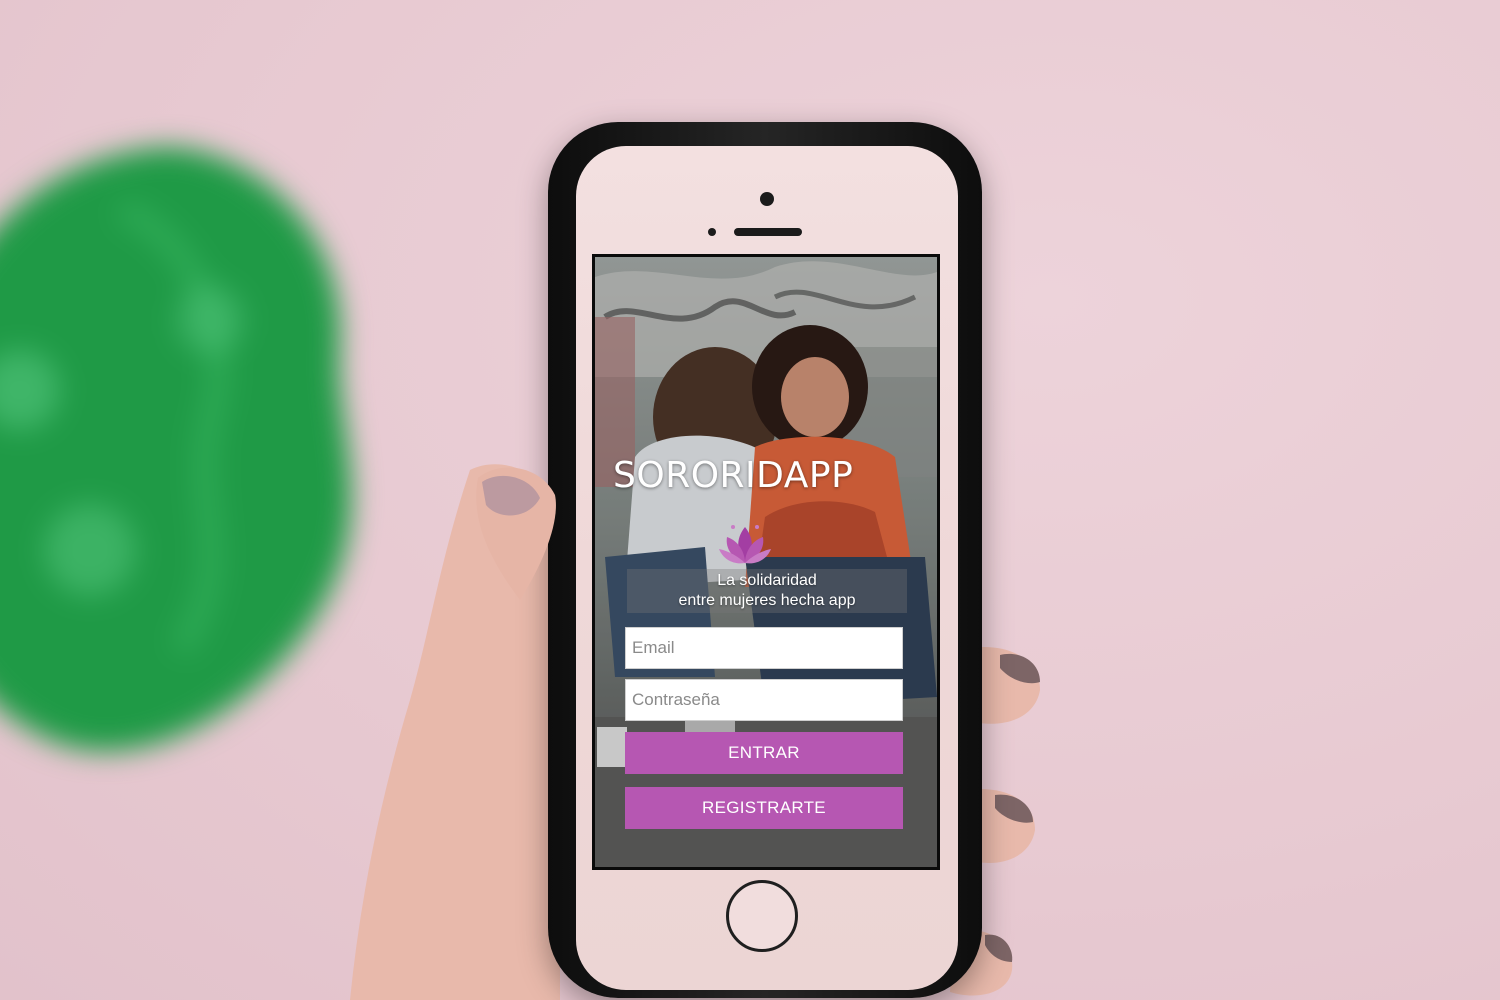 The width and height of the screenshot is (1500, 1000). What do you see at coordinates (764, 648) in the screenshot?
I see `email-input` at bounding box center [764, 648].